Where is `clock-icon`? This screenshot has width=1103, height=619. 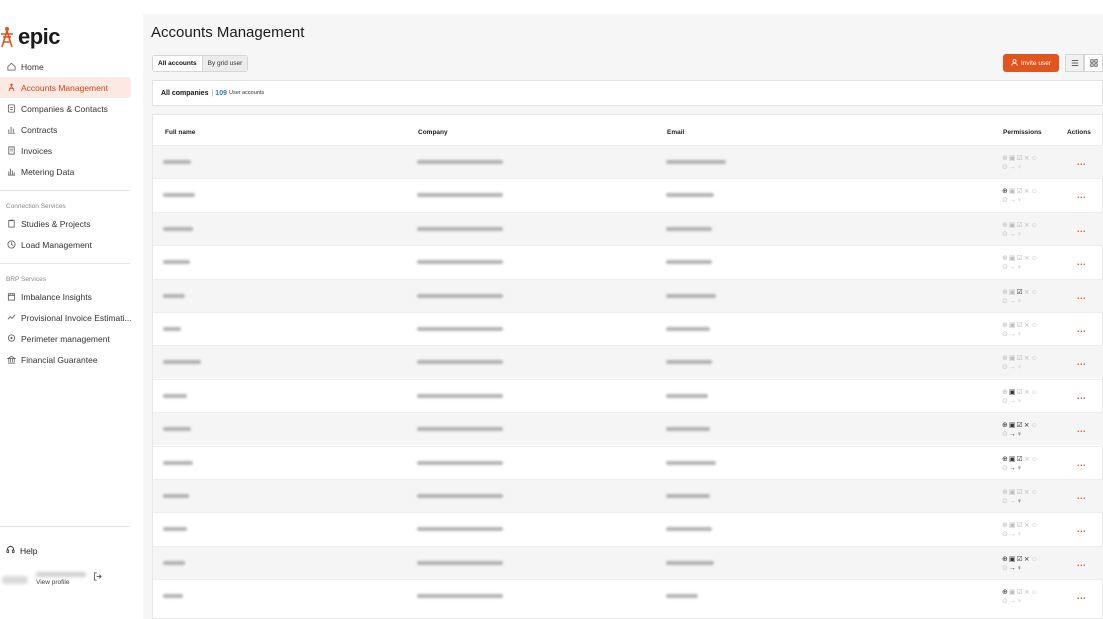 clock-icon is located at coordinates (11, 245).